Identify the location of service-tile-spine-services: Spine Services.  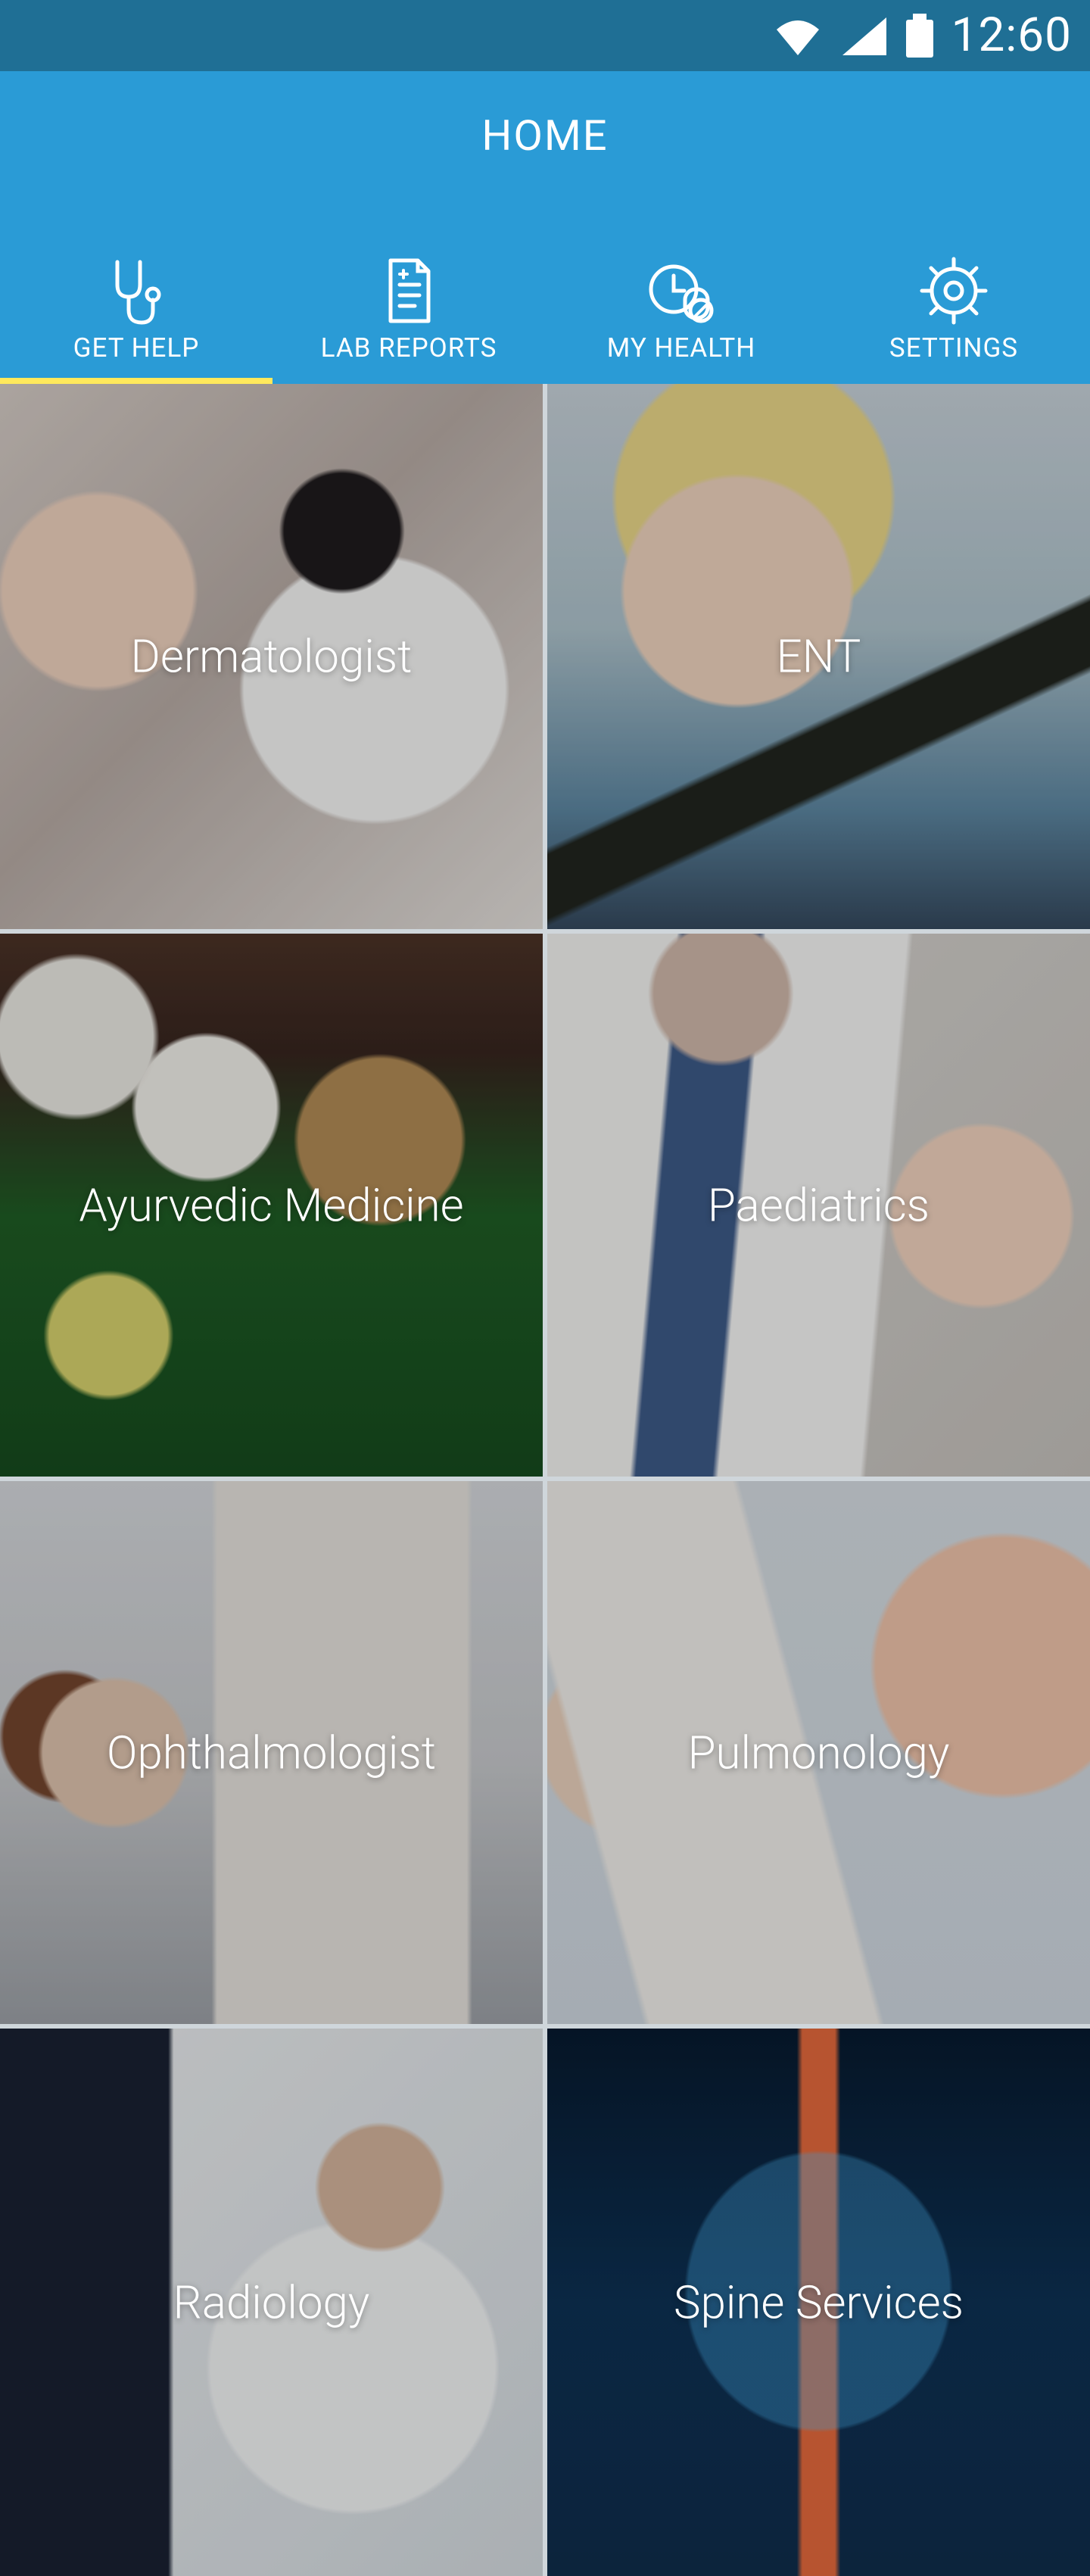
(818, 2302).